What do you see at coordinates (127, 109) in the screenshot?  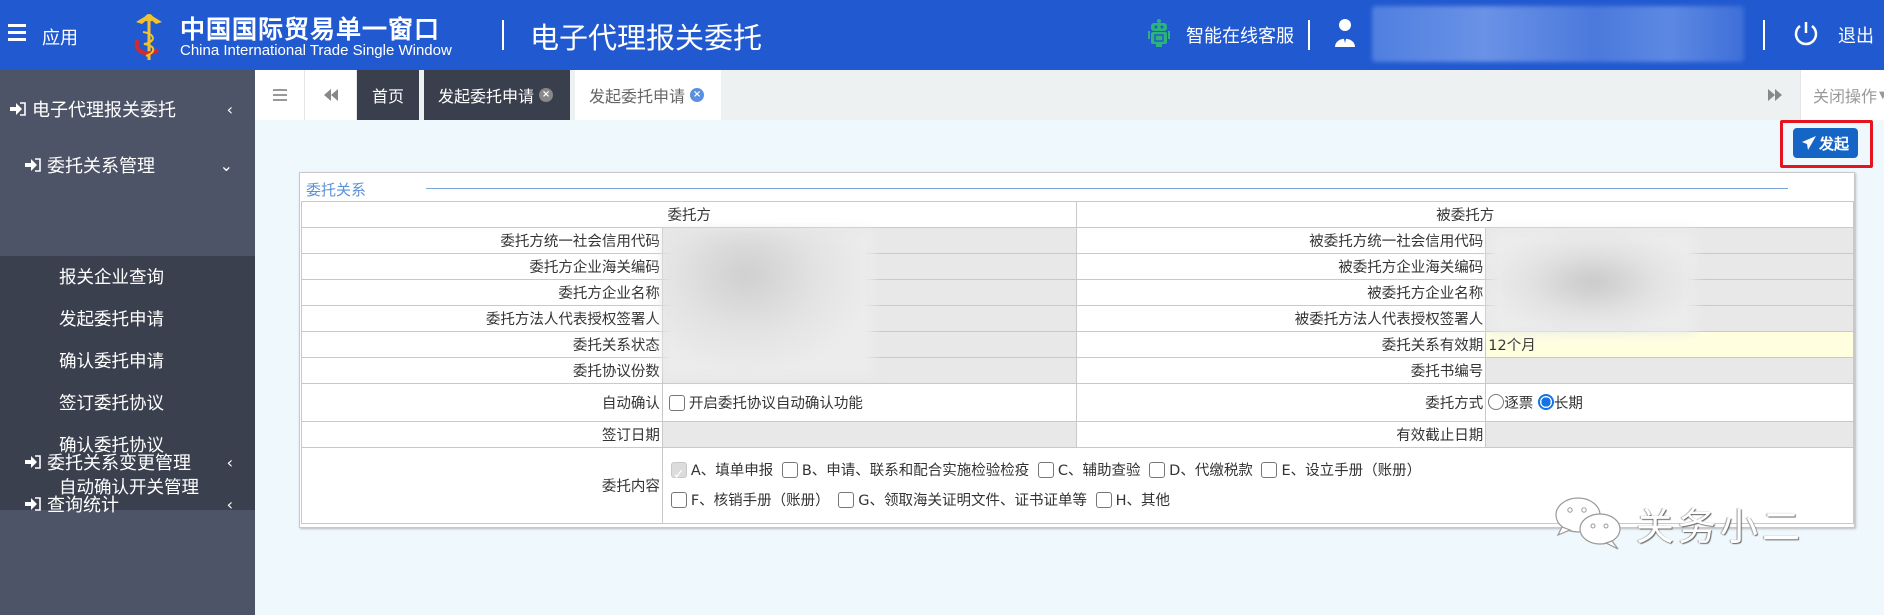 I see `sidebar-root-item: 电子代理报关委托 ‹` at bounding box center [127, 109].